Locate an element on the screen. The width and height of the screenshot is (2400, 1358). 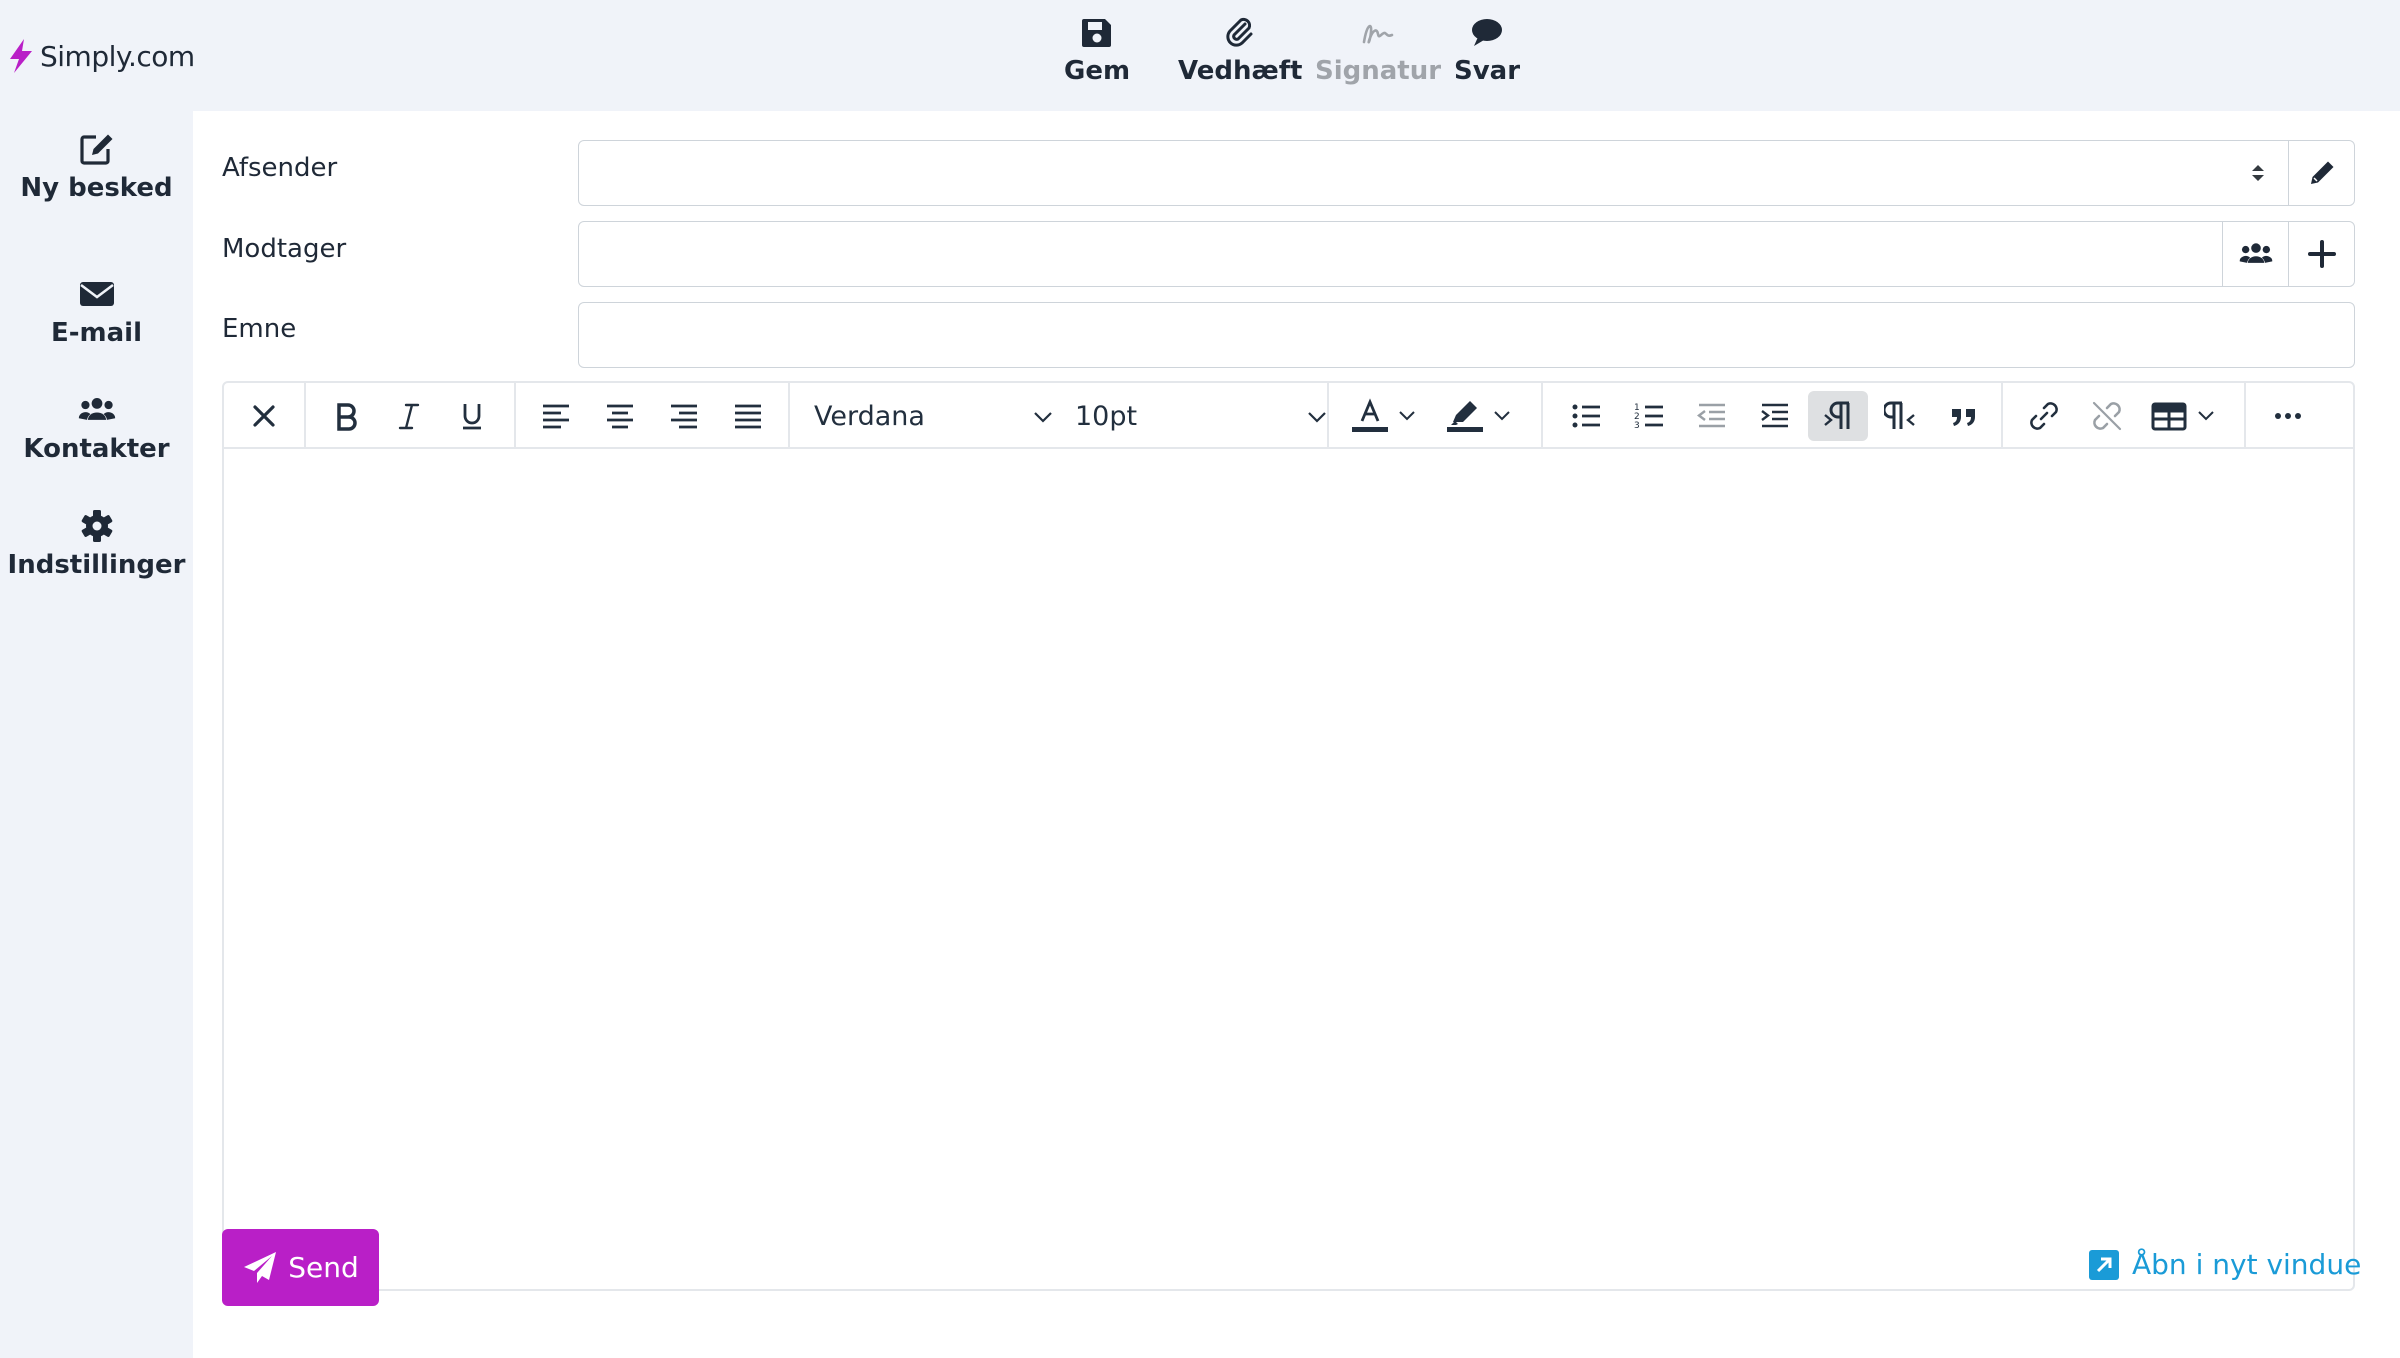
sender-label: Afsender is located at coordinates (280, 168).